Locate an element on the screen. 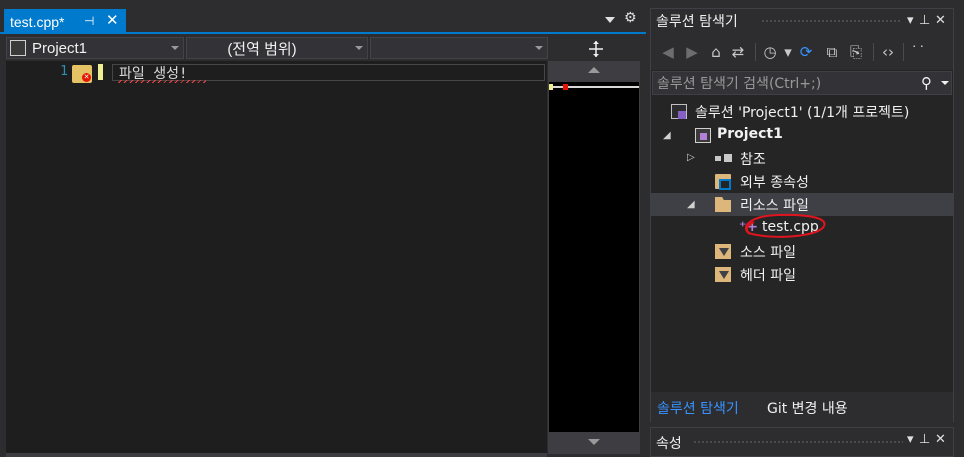 The height and width of the screenshot is (457, 964). solution-explorer-search-input: 솔루션 탐색기 검색(Ctrl+;) ⚲ is located at coordinates (802, 83).